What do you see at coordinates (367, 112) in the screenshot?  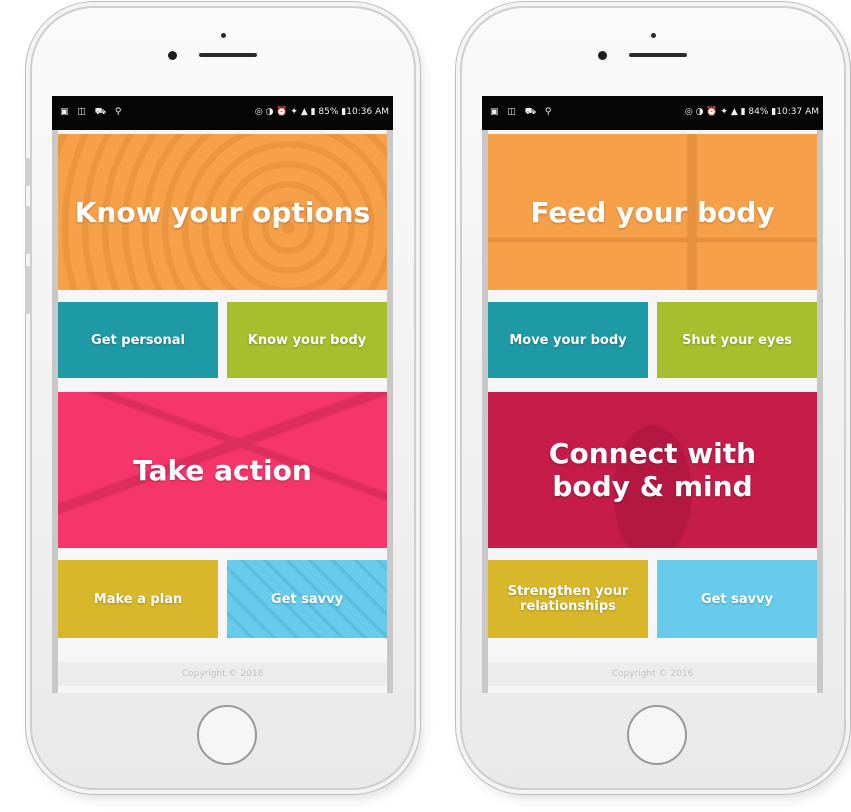 I see `status-time: 10:36 AM` at bounding box center [367, 112].